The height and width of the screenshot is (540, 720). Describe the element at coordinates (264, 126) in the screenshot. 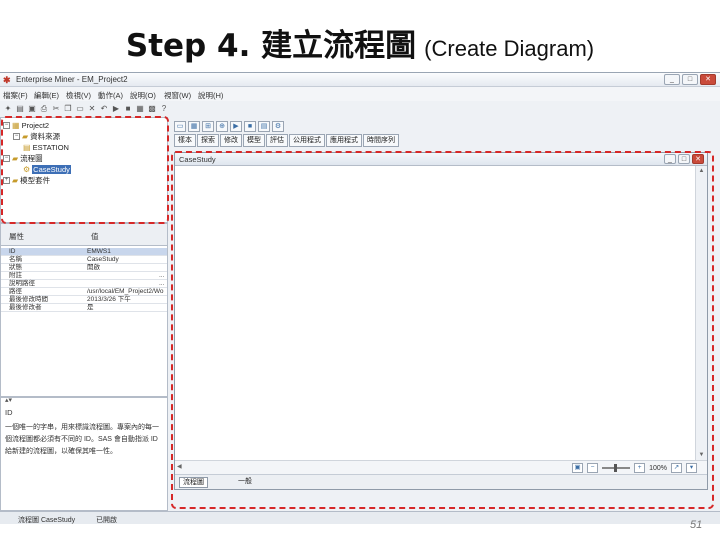

I see `results-icon: ▤` at that location.